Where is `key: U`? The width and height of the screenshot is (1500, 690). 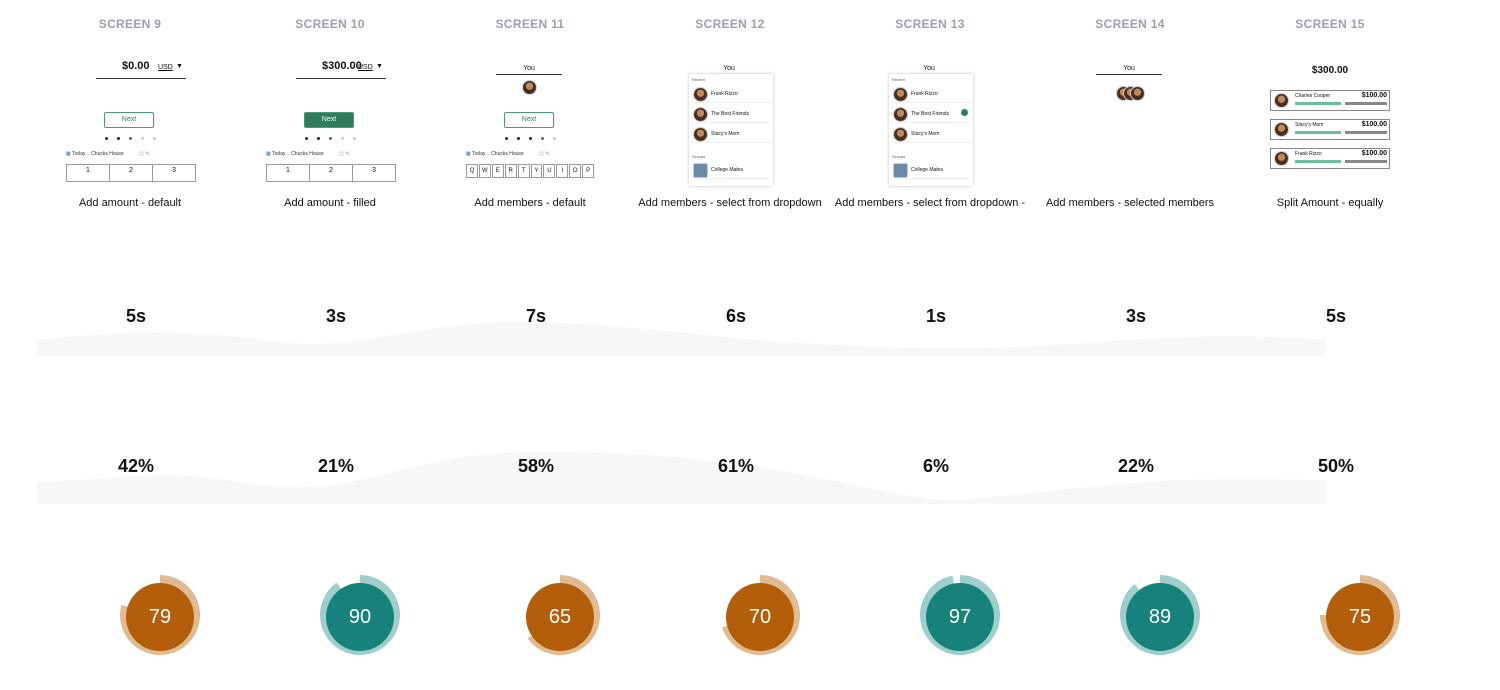
key: U is located at coordinates (549, 171).